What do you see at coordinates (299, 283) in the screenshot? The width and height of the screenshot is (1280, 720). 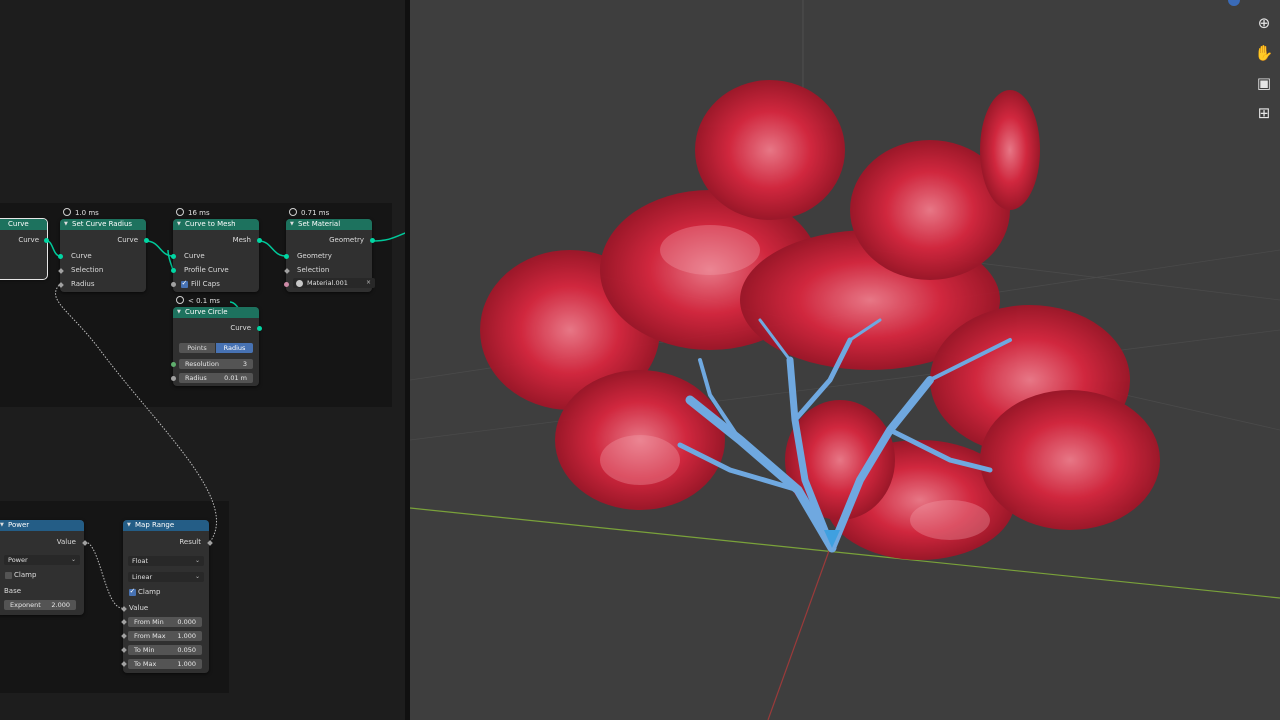 I see `material-ball-icon` at bounding box center [299, 283].